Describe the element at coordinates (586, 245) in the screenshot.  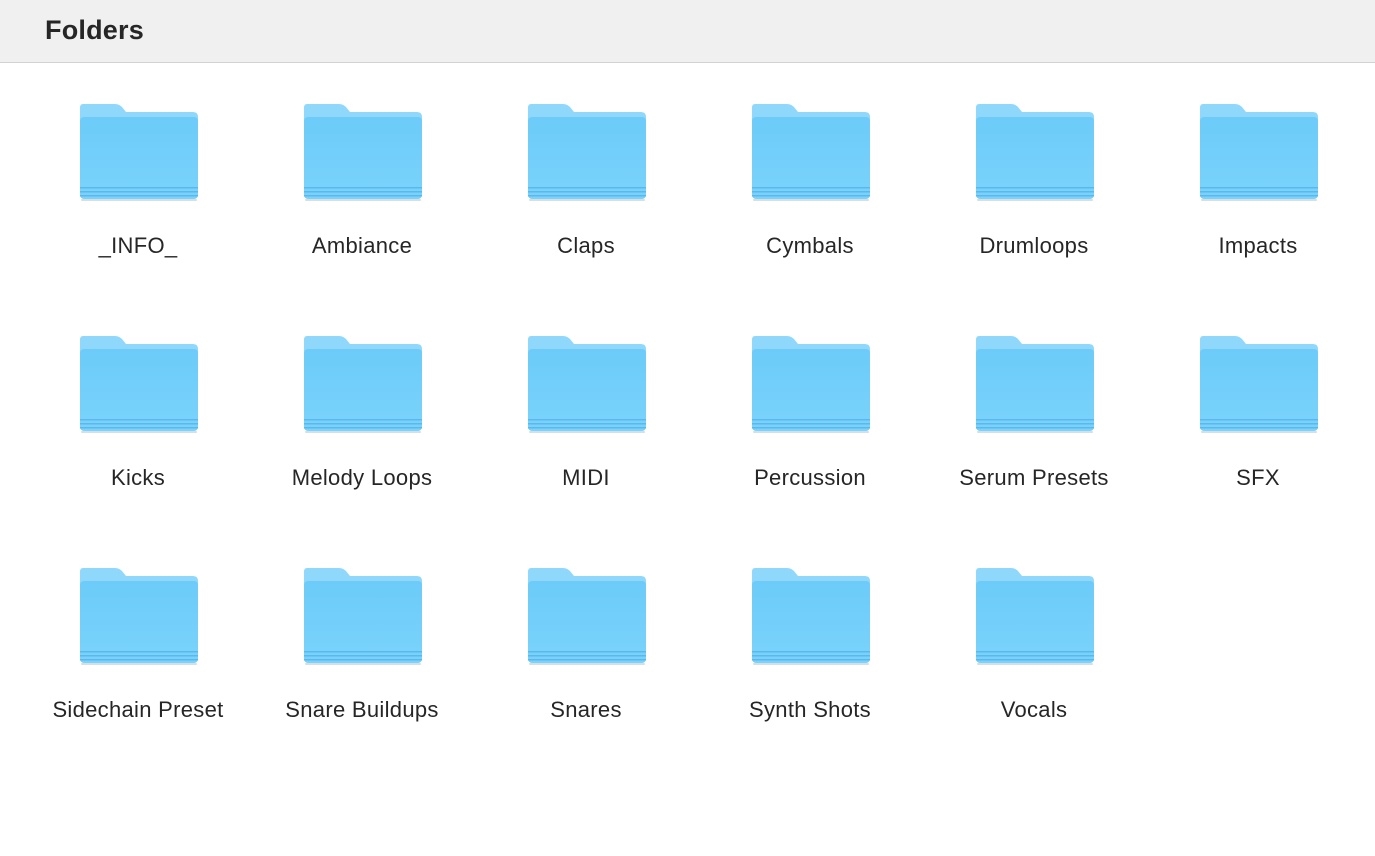
I see `folder-label: Claps` at that location.